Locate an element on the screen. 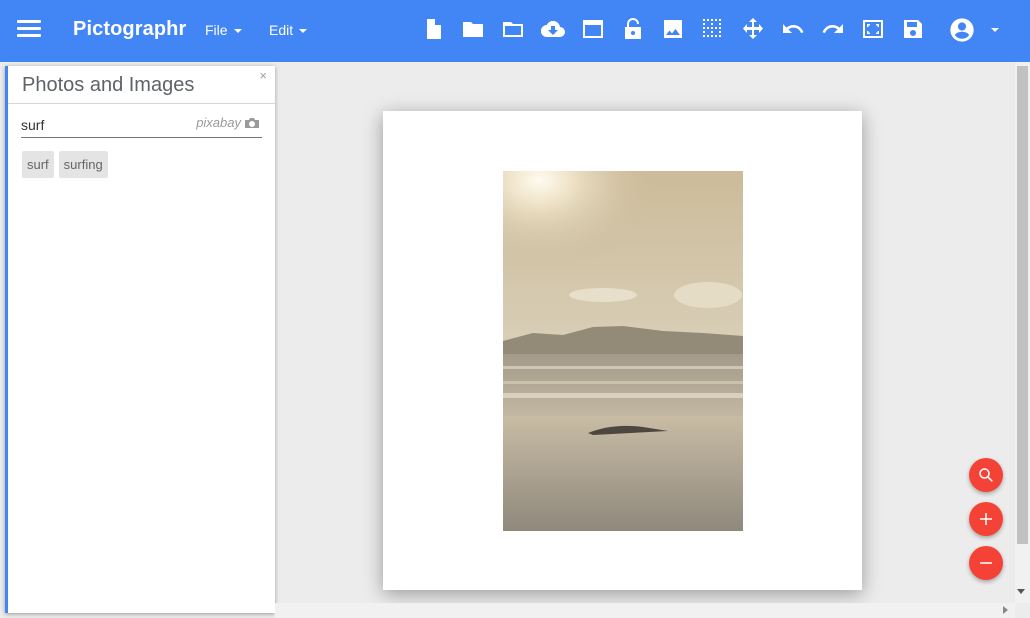 This screenshot has height=618, width=1030. zoom-out-fab is located at coordinates (986, 563).